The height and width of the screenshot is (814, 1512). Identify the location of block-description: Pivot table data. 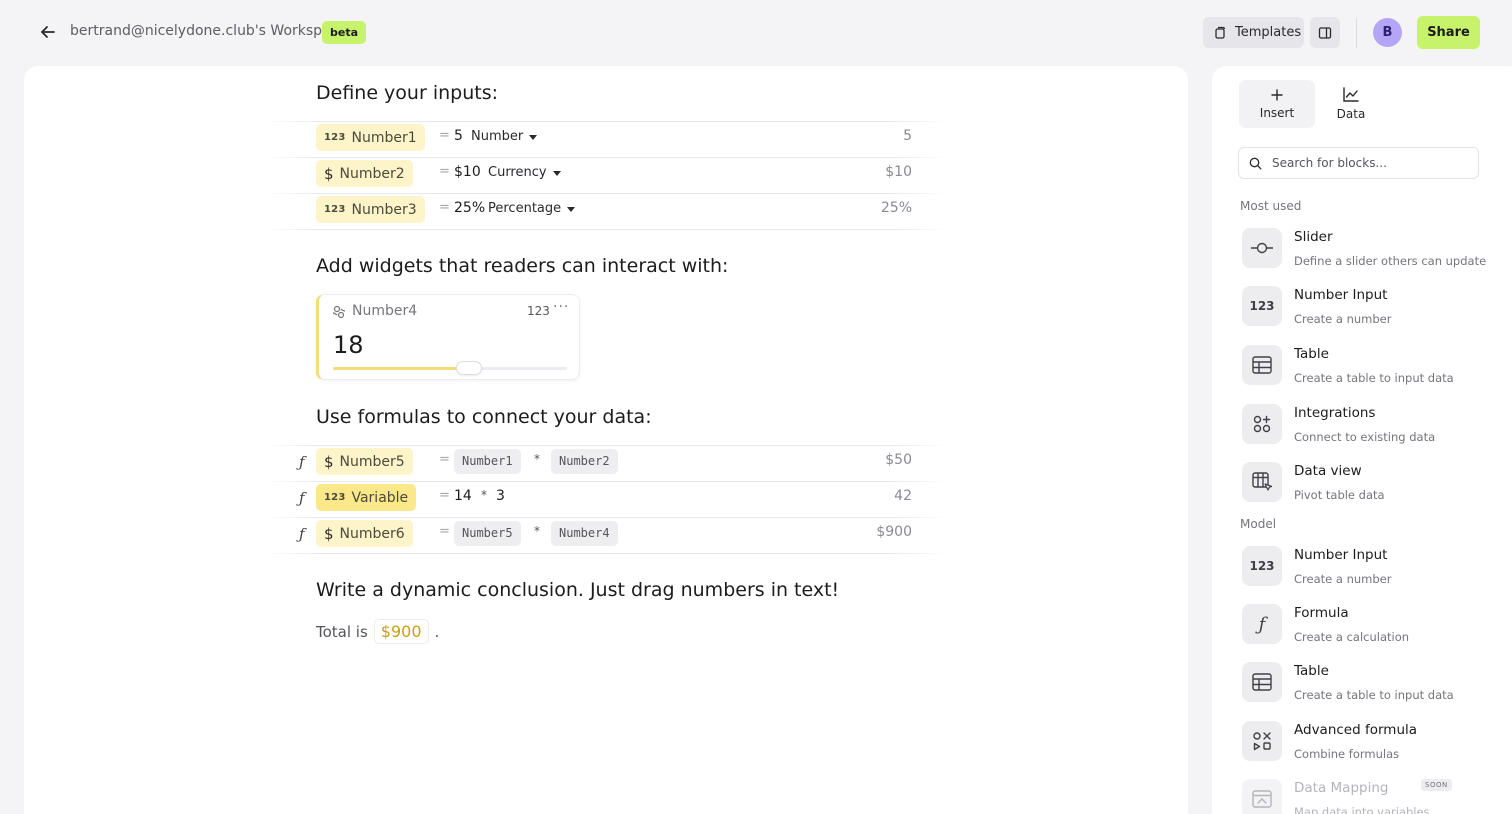
(1339, 495).